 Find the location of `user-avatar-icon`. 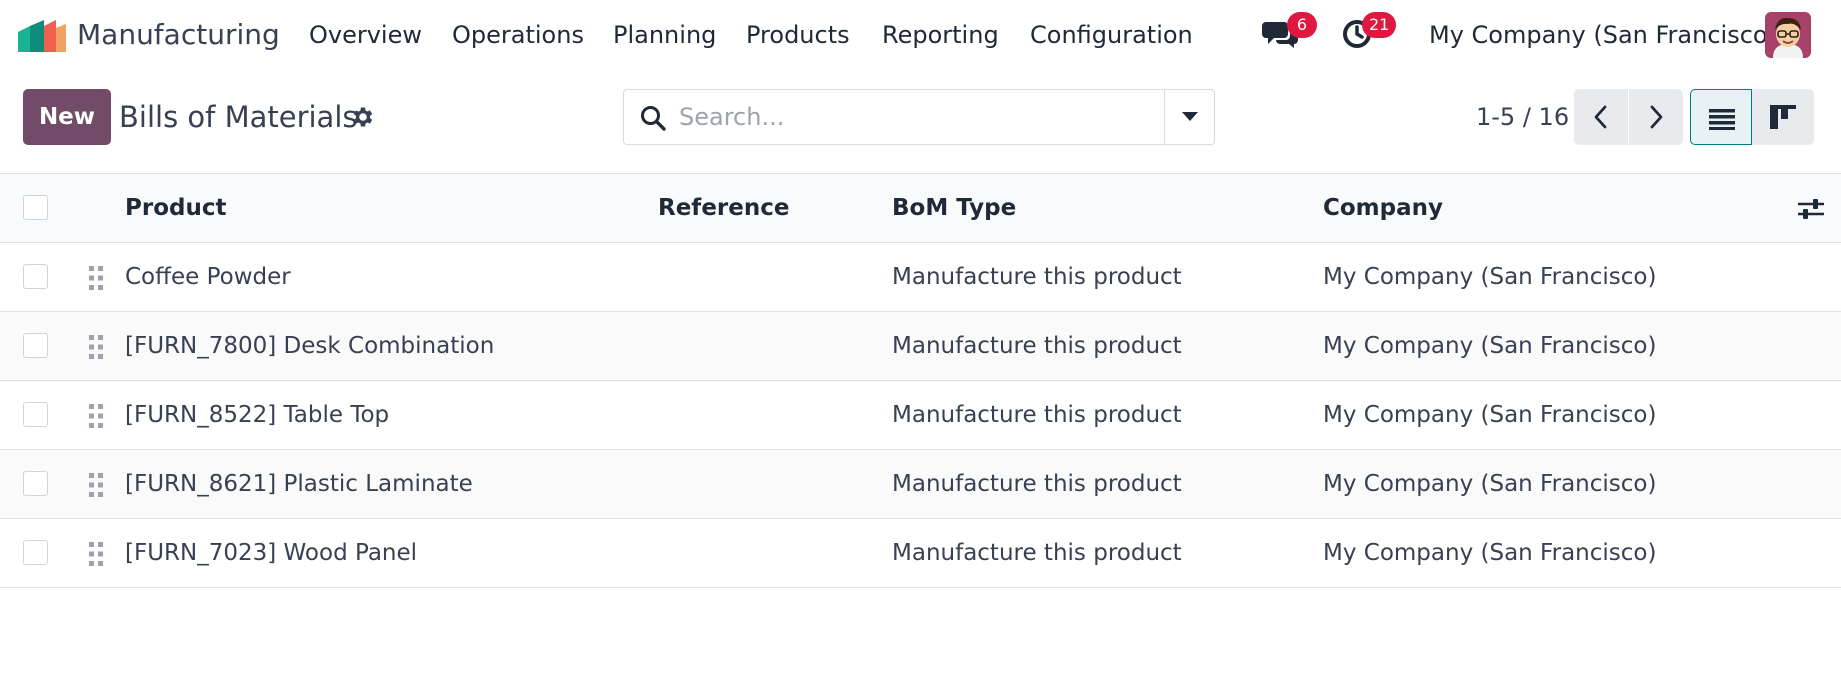

user-avatar-icon is located at coordinates (1788, 35).